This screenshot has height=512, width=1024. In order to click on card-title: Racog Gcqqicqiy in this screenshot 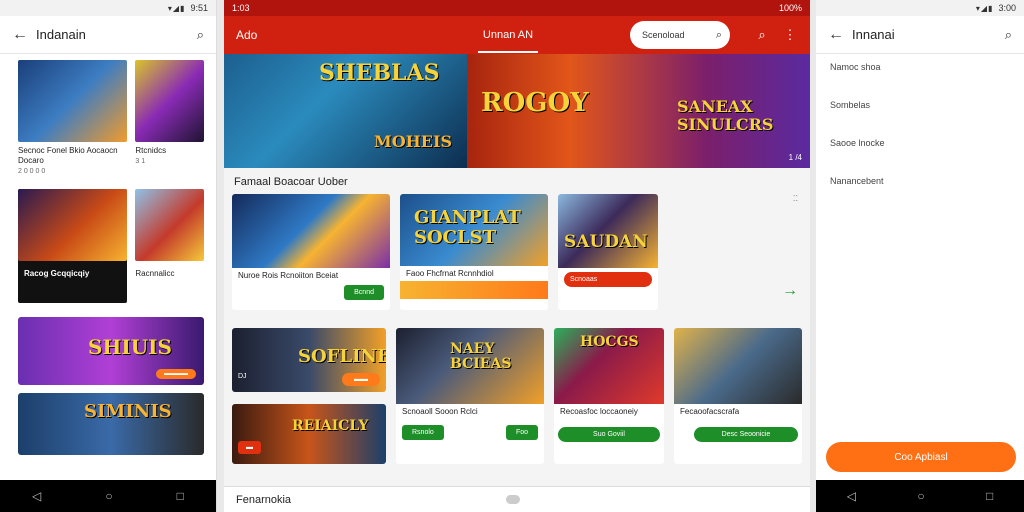, I will do `click(57, 273)`.